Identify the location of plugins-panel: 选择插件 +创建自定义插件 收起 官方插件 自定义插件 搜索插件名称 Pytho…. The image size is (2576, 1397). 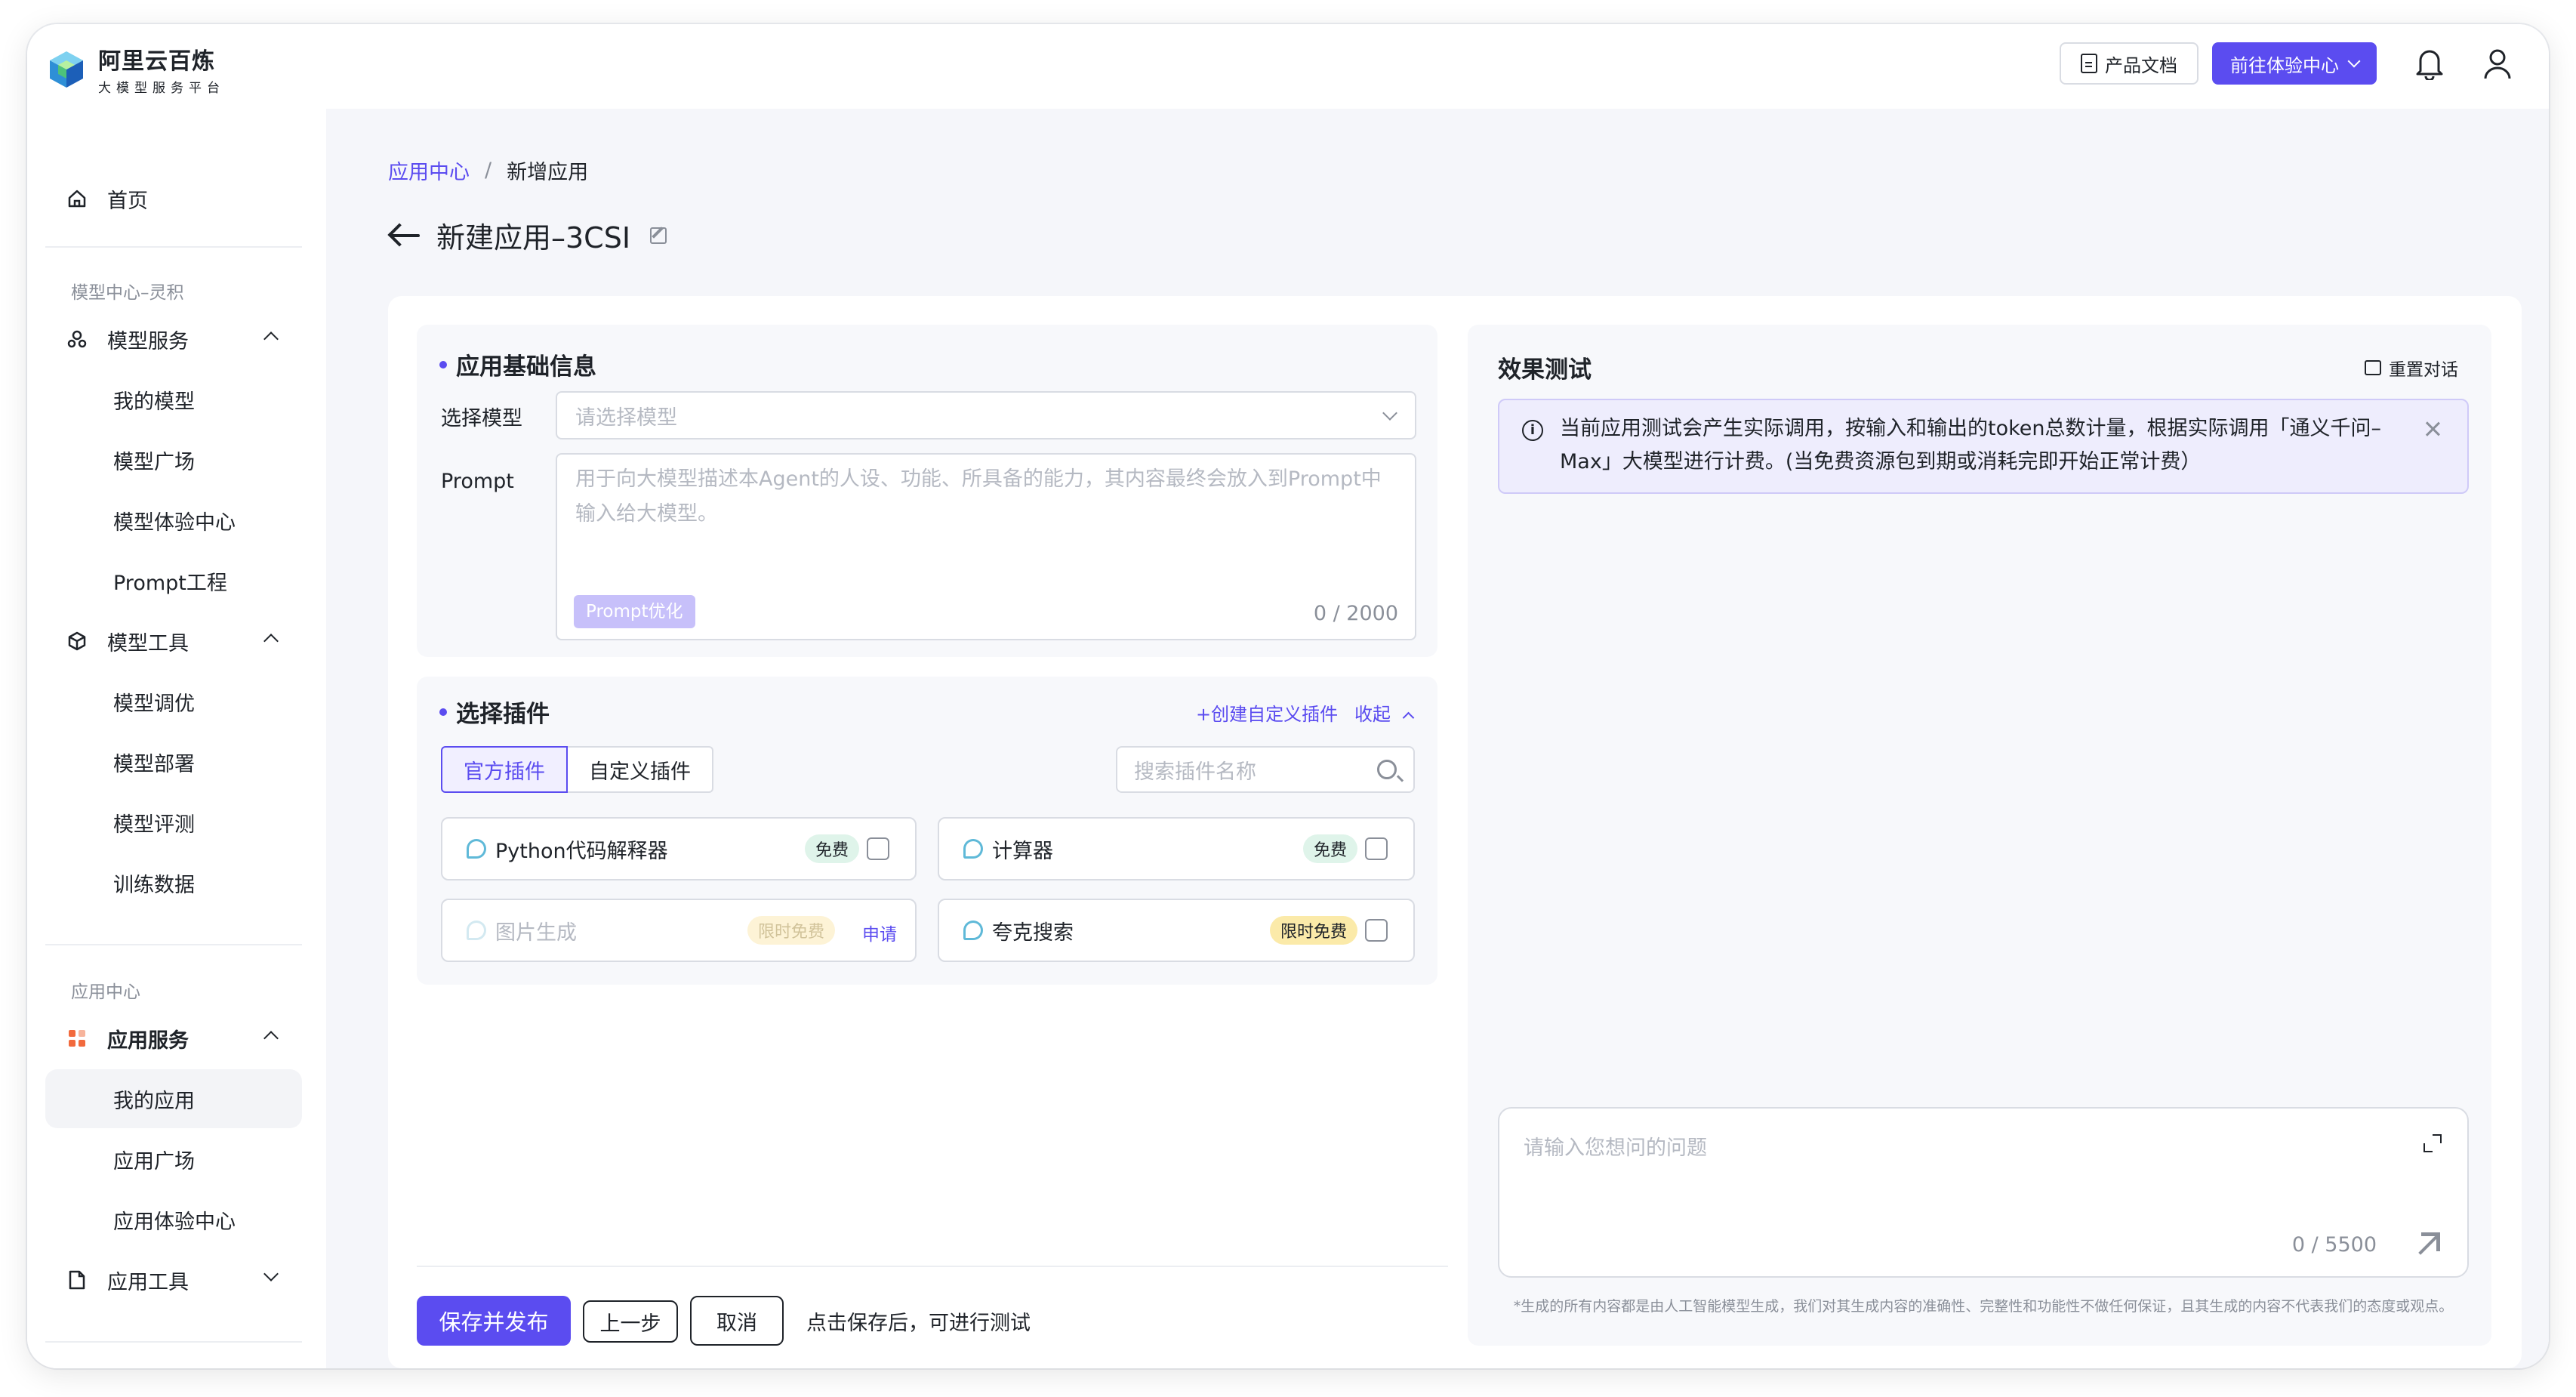
(927, 831).